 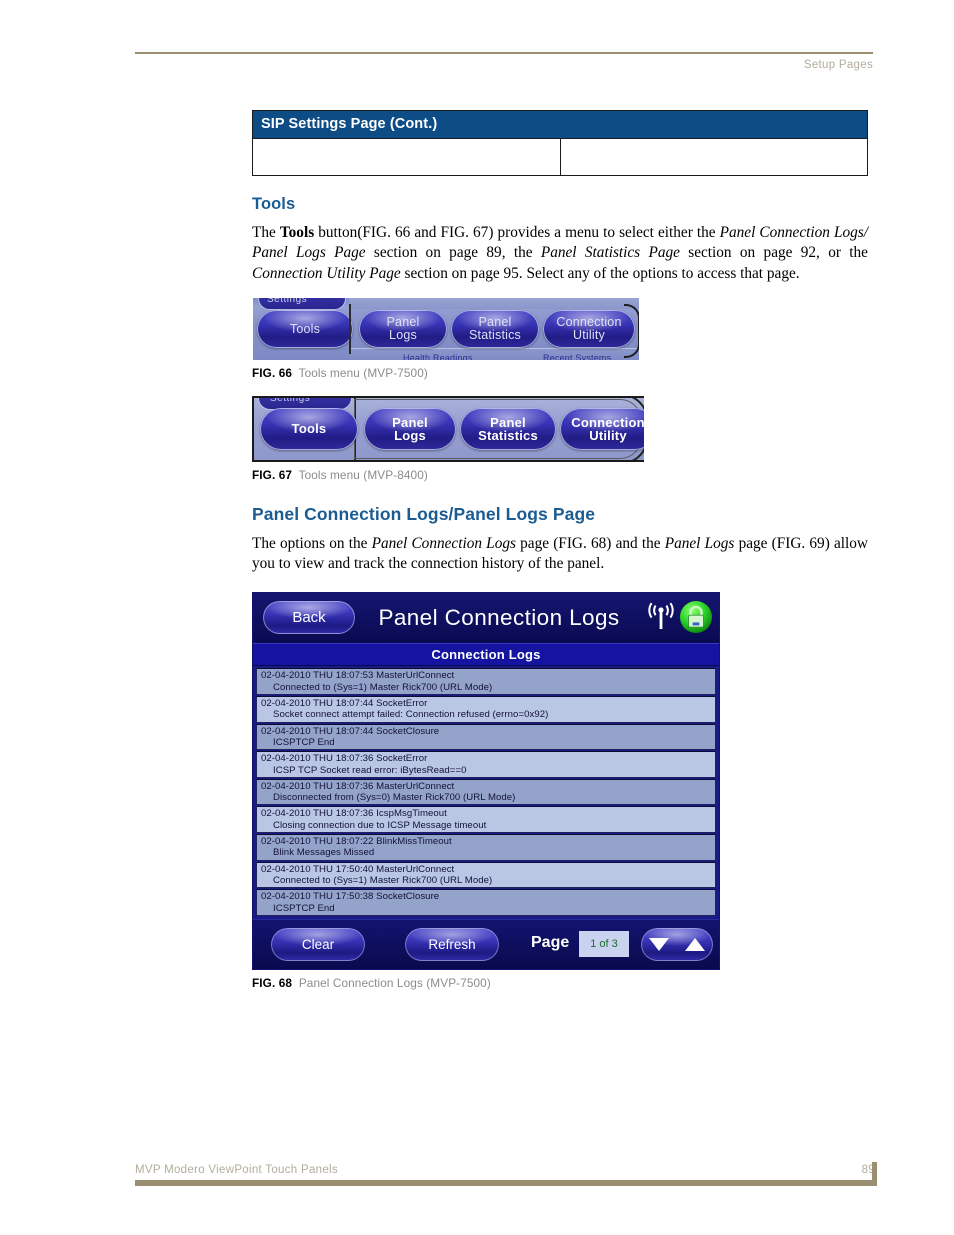 I want to click on panel-bottom-toolbar: Clear Refresh Page 1 of 3, so click(x=486, y=943).